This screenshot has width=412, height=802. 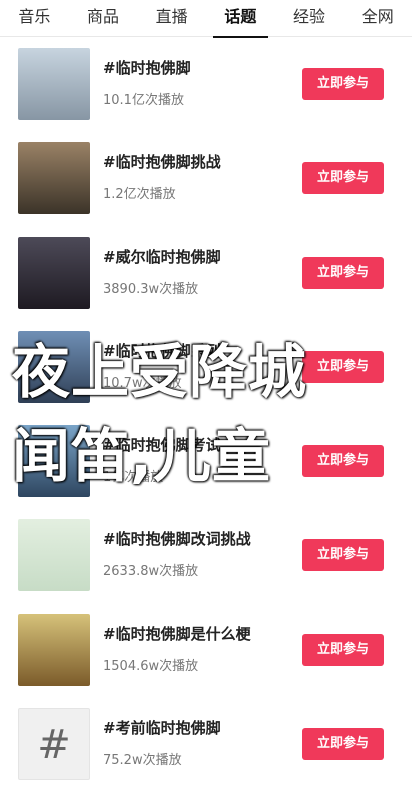 I want to click on topic-title: #临时抱佛脚挑战, so click(x=162, y=162).